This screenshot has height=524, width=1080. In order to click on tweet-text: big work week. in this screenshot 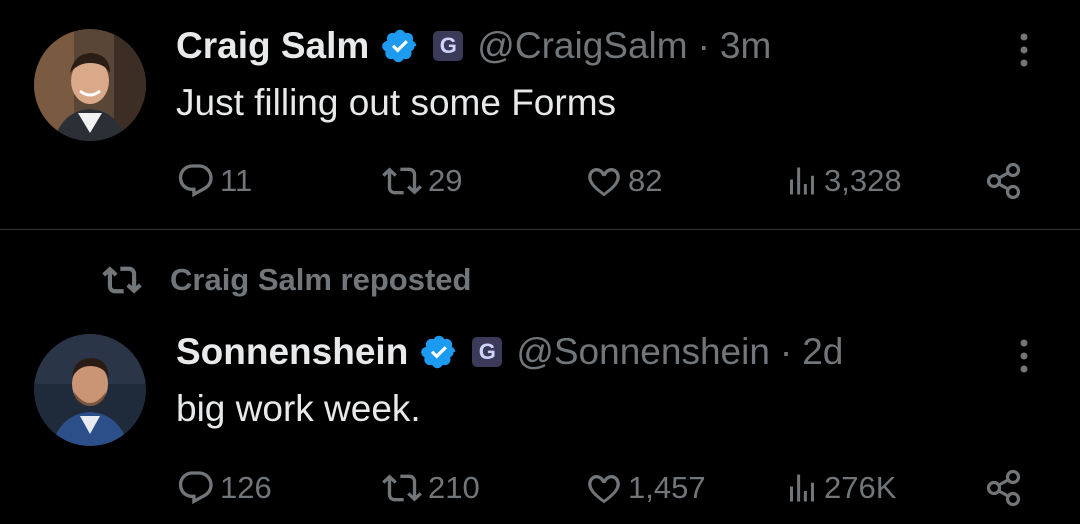, I will do `click(298, 408)`.